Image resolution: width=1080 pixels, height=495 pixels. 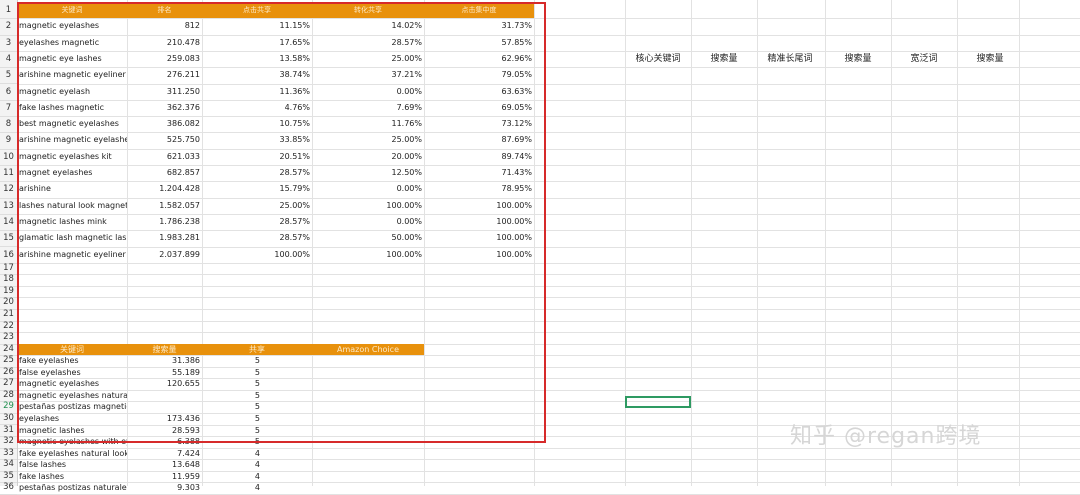 What do you see at coordinates (164, 454) in the screenshot?
I see `table2-cell: 7.424` at bounding box center [164, 454].